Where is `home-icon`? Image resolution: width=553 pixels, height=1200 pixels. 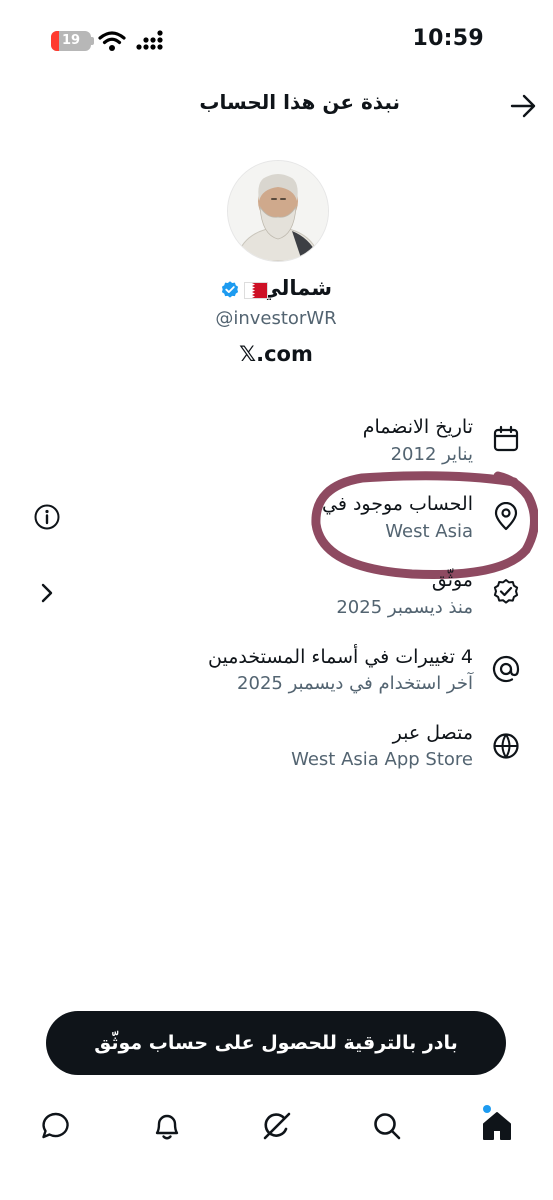 home-icon is located at coordinates (497, 1126).